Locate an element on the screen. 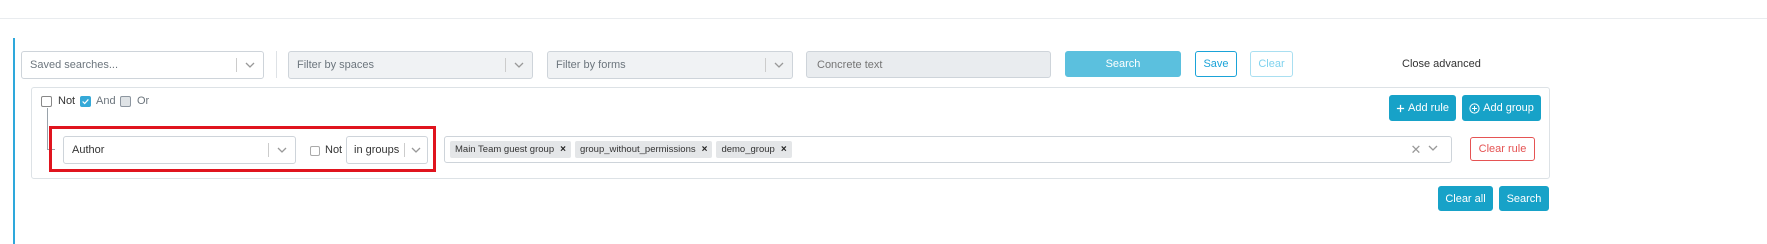  top-divider is located at coordinates (883, 18).